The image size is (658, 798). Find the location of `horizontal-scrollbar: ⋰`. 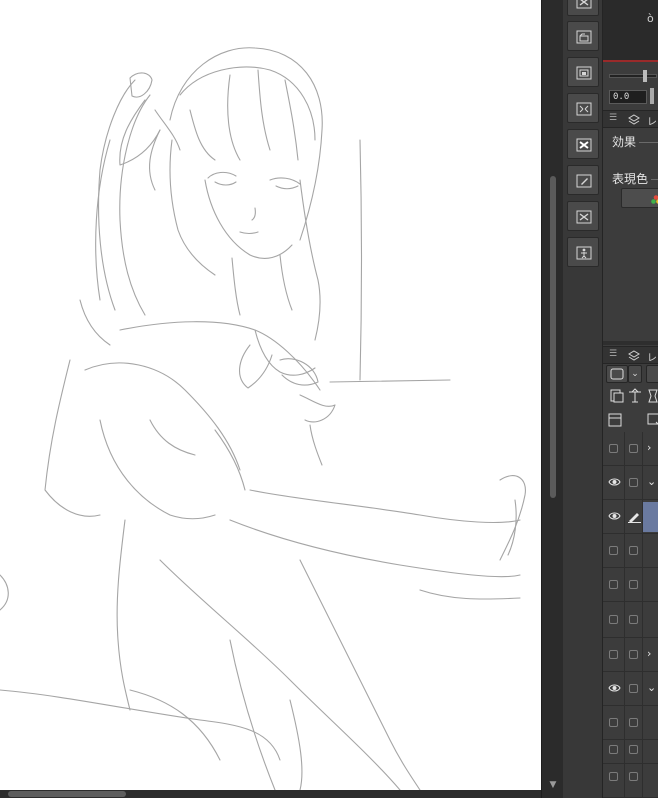

horizontal-scrollbar: ⋰ is located at coordinates (274, 794).